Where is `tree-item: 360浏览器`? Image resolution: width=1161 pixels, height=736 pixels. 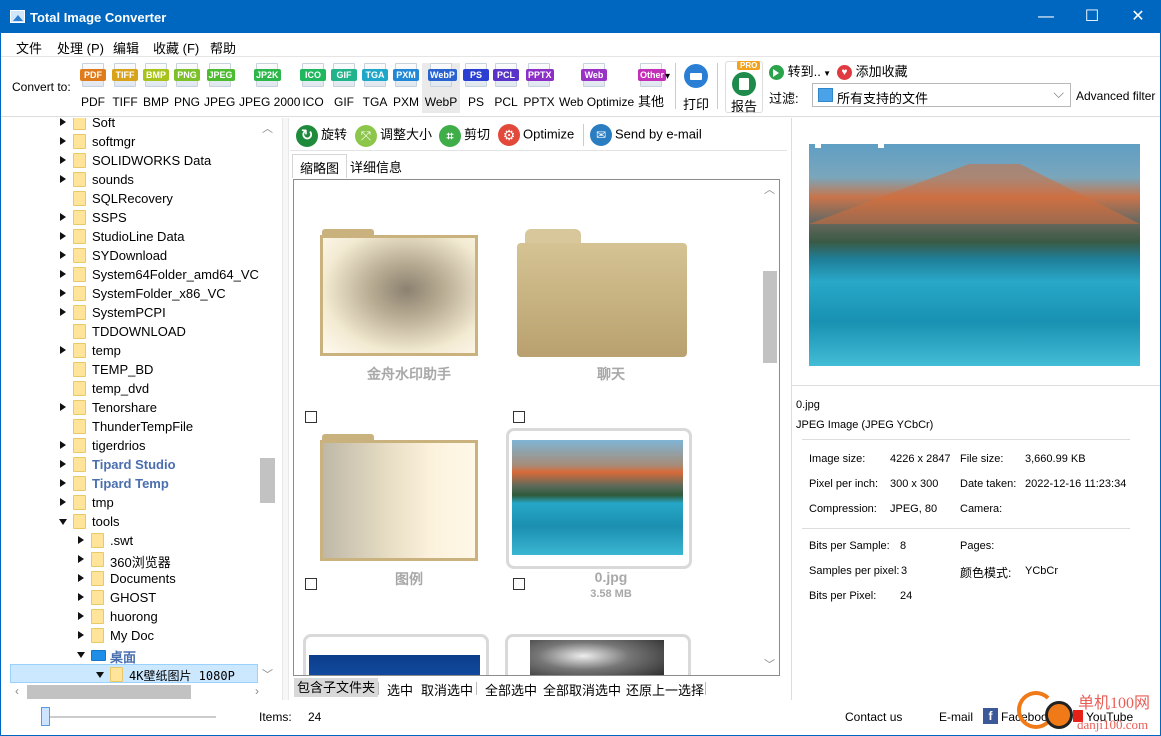
tree-item: 360浏览器 is located at coordinates (132, 560).